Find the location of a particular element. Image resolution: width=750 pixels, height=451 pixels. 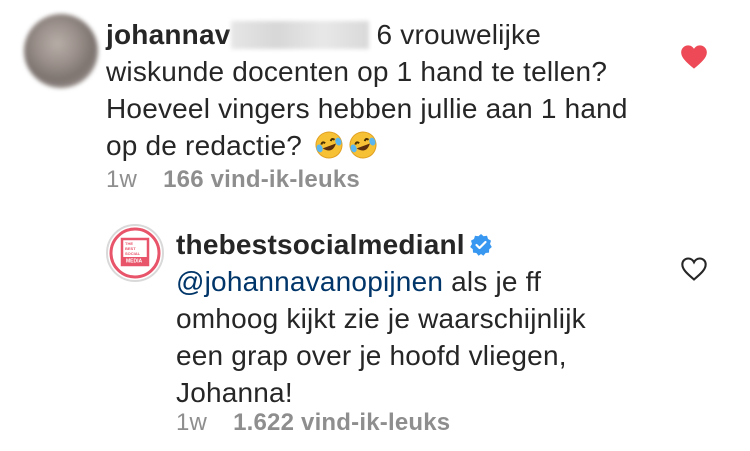

avatar: THE BEST SOCIAL MEDIA is located at coordinates (135, 253).